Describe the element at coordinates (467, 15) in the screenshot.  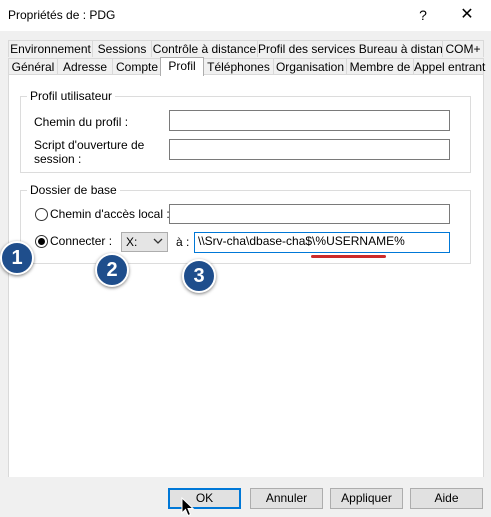
I see `close-icon: ✕` at that location.